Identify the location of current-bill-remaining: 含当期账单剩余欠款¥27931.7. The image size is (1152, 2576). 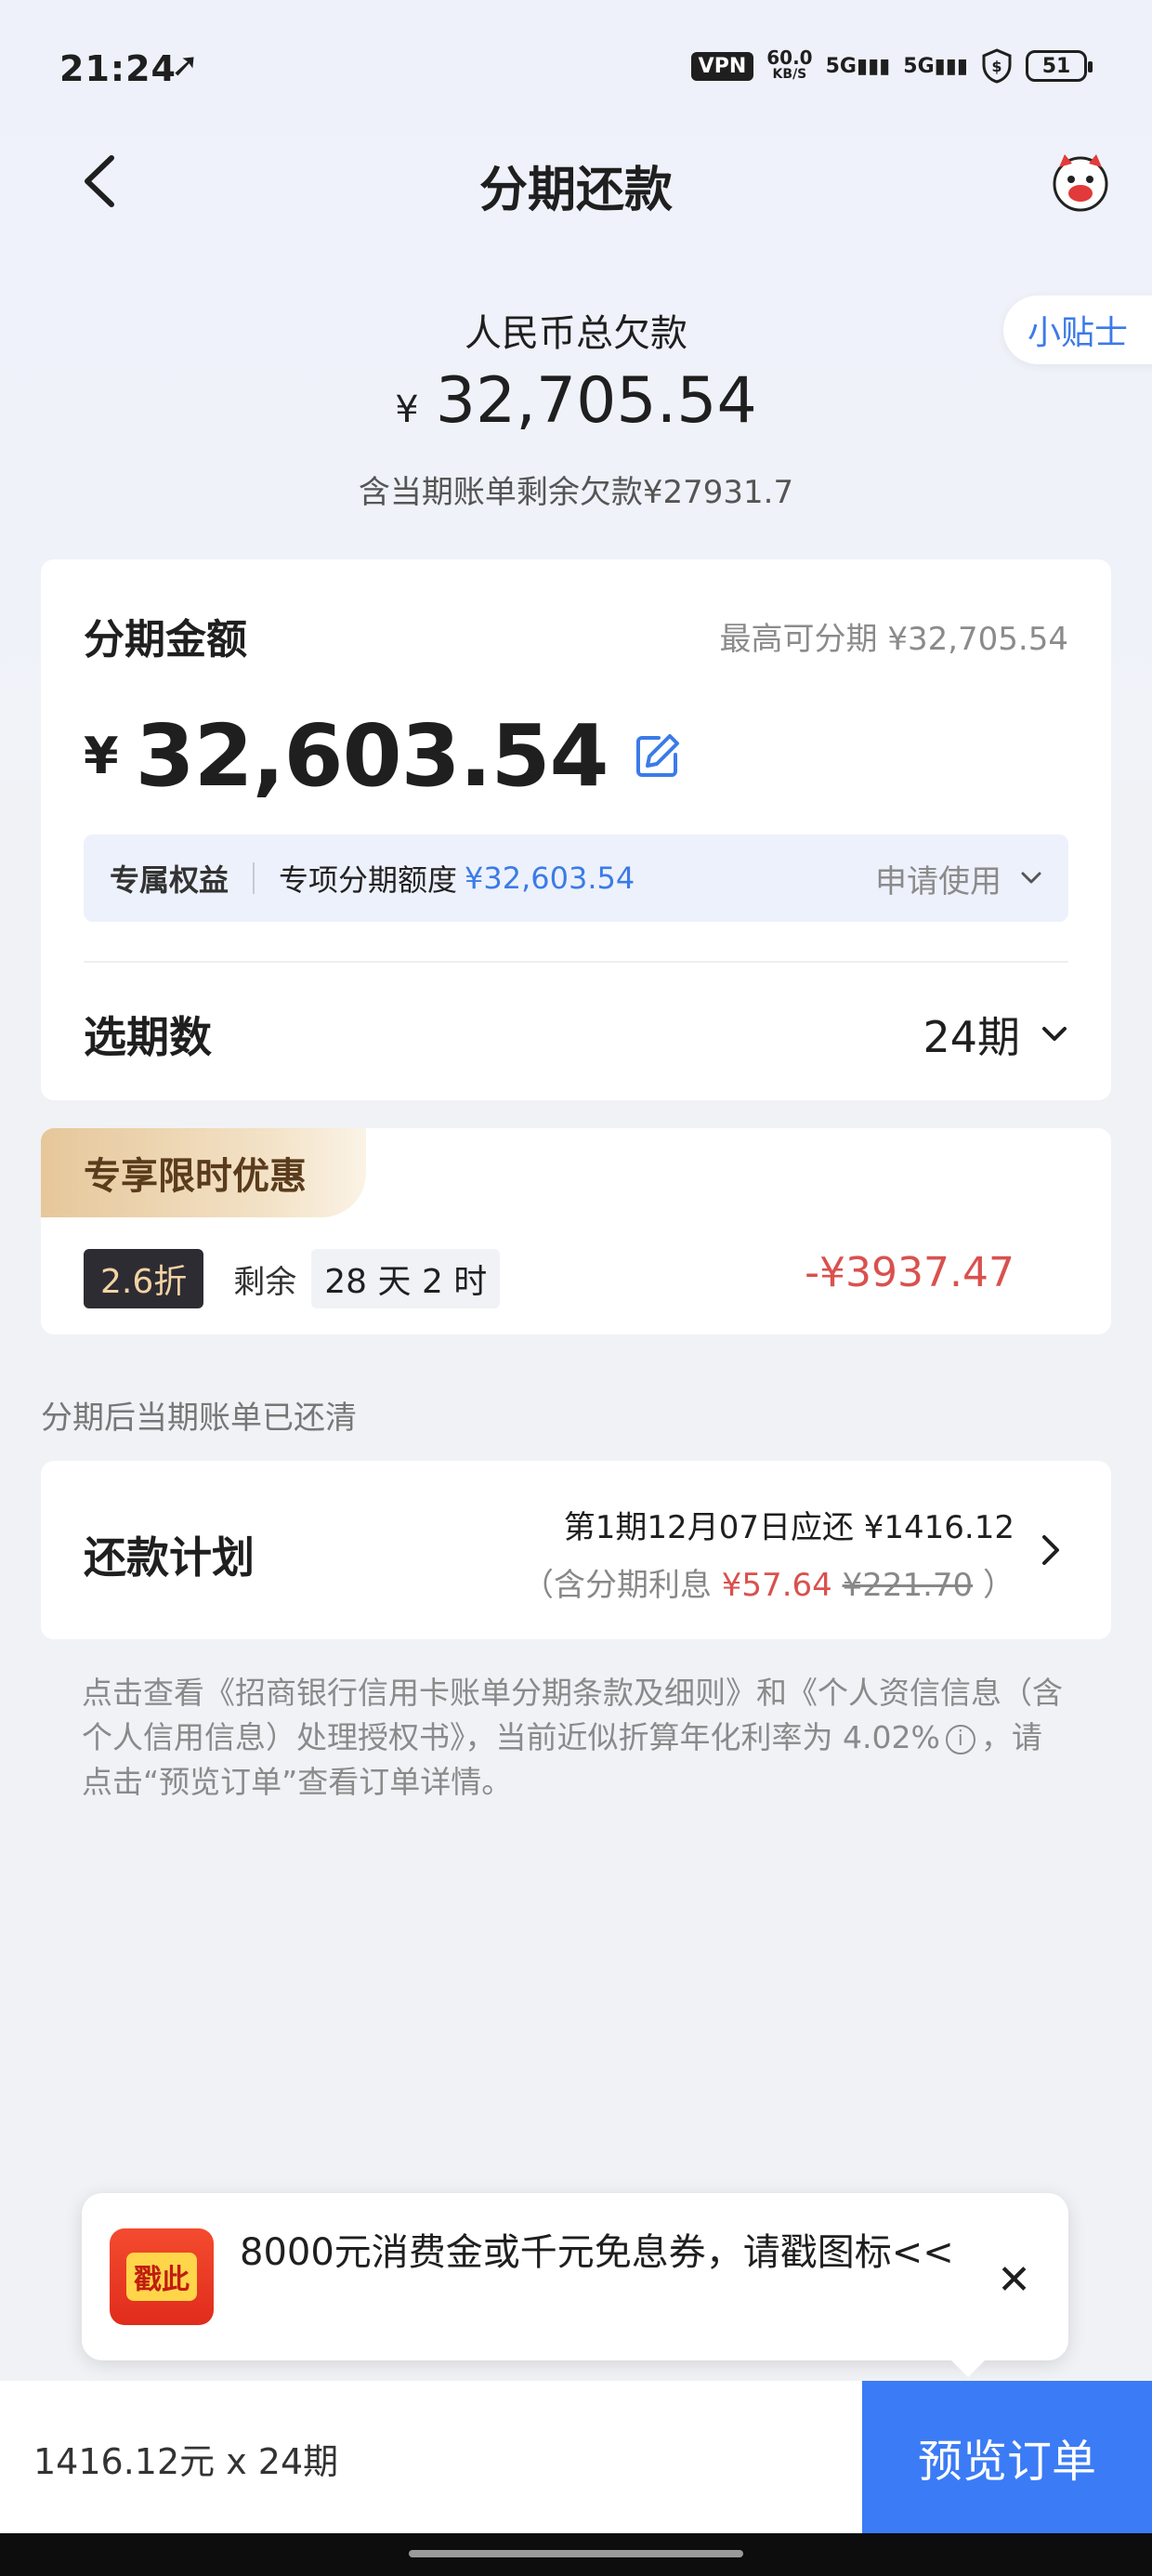
(576, 492).